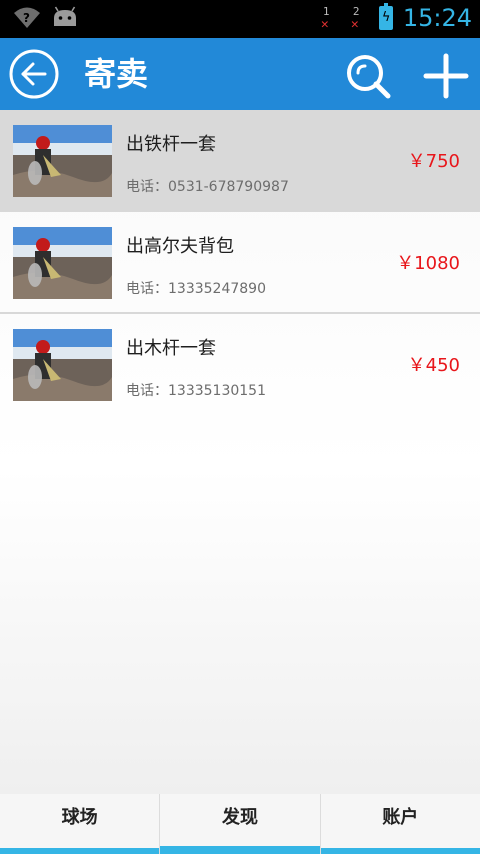 This screenshot has height=854, width=480. I want to click on search-button, so click(368, 76).